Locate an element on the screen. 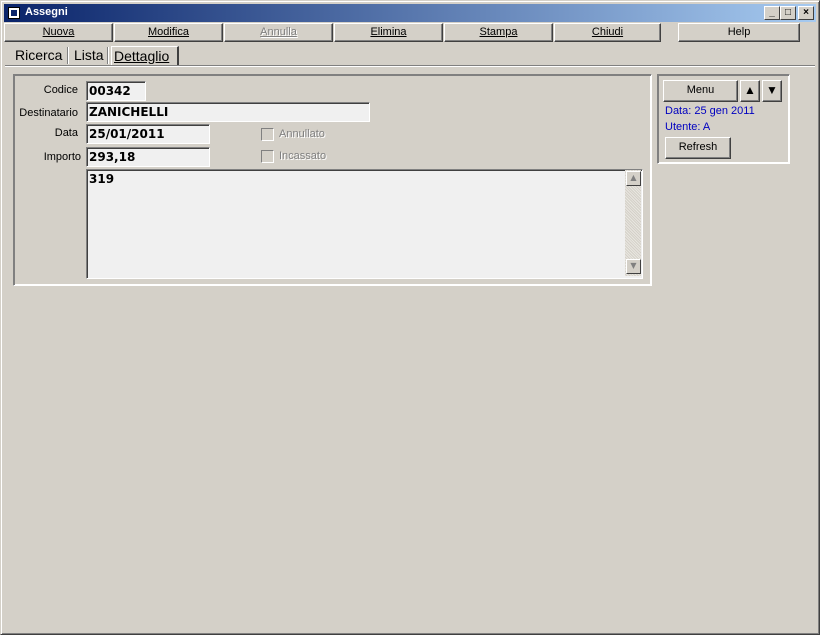 The height and width of the screenshot is (635, 820). user-info: Utente: A is located at coordinates (688, 127).